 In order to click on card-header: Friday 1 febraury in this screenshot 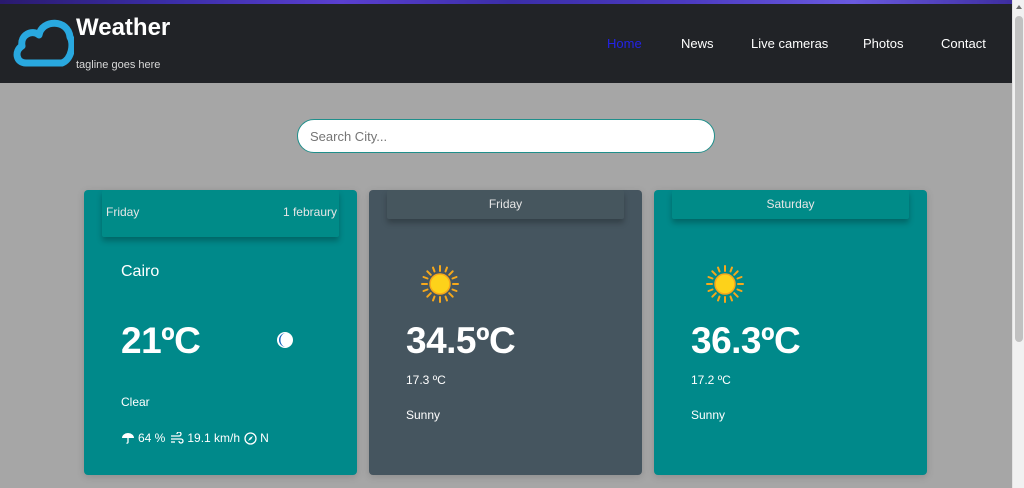, I will do `click(220, 213)`.